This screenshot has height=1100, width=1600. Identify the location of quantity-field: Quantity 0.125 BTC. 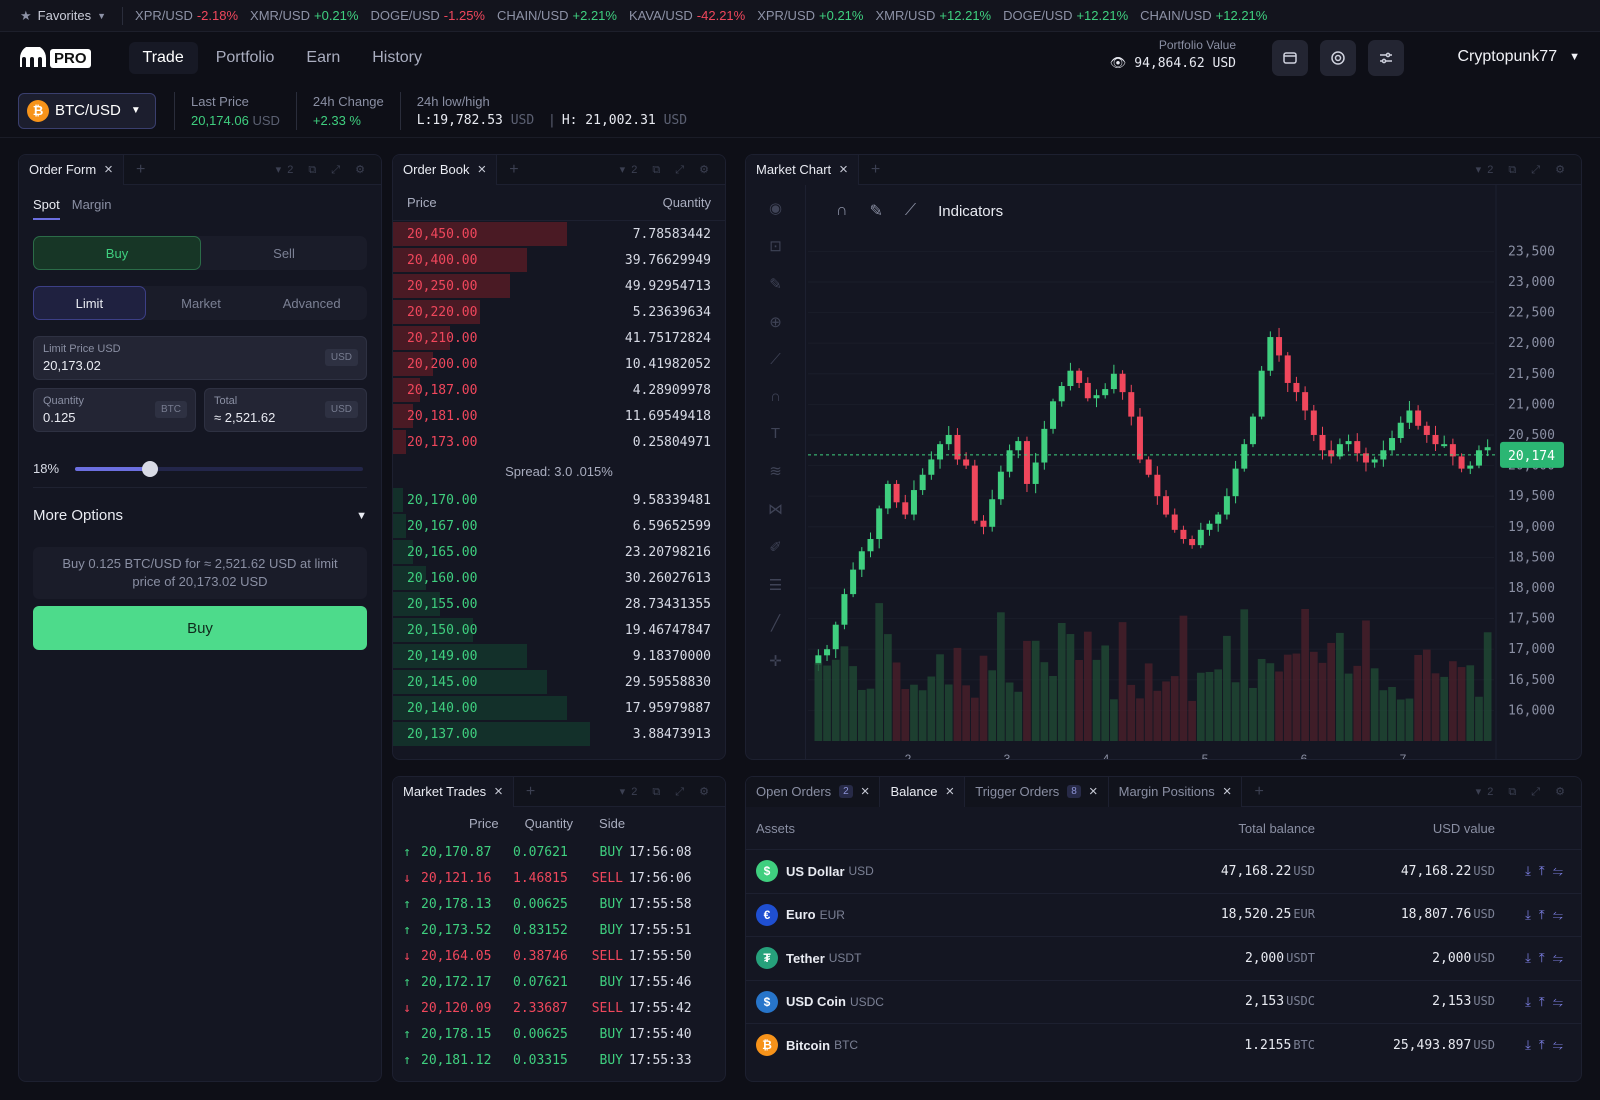
(114, 410).